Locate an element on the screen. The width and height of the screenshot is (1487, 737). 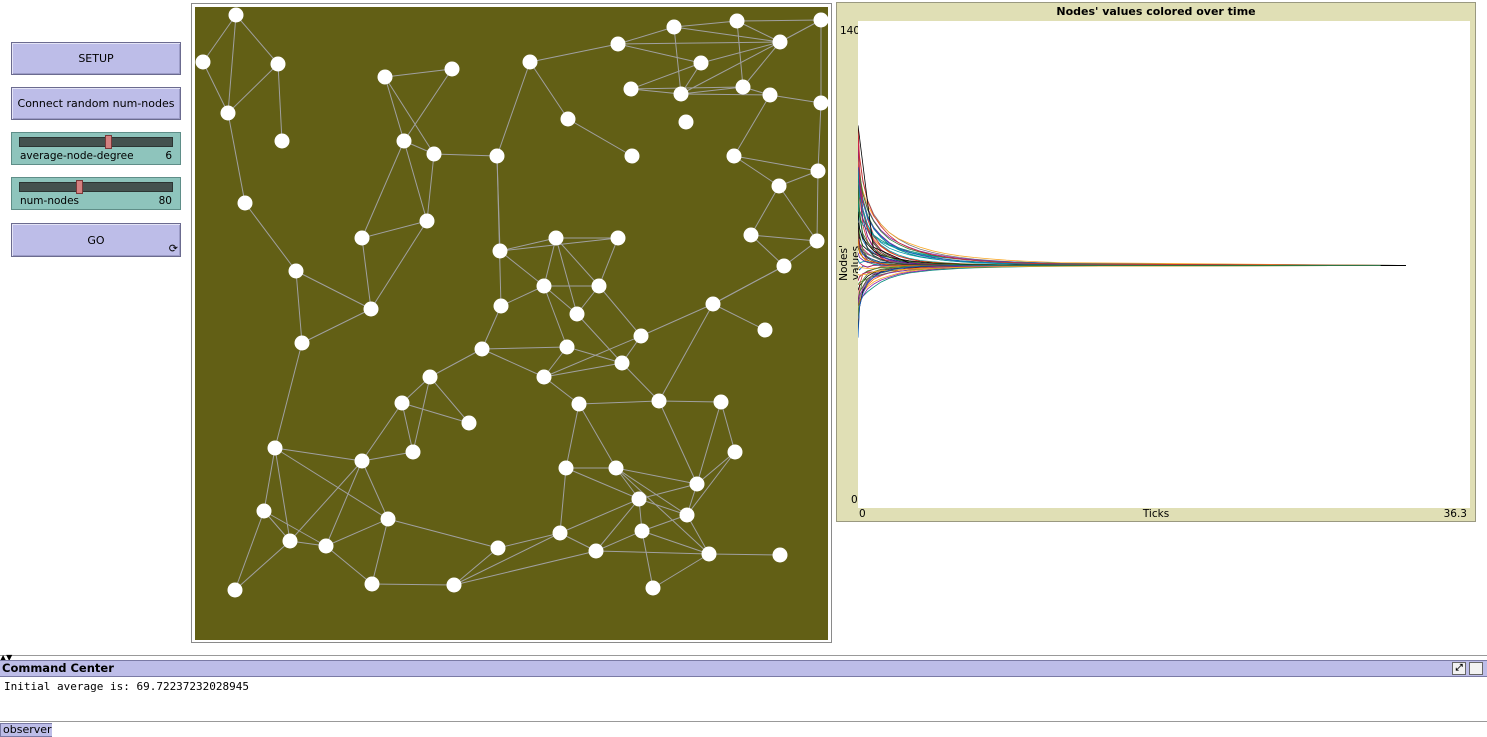
num-nodes-slider: num-nodes 80 is located at coordinates (96, 193).